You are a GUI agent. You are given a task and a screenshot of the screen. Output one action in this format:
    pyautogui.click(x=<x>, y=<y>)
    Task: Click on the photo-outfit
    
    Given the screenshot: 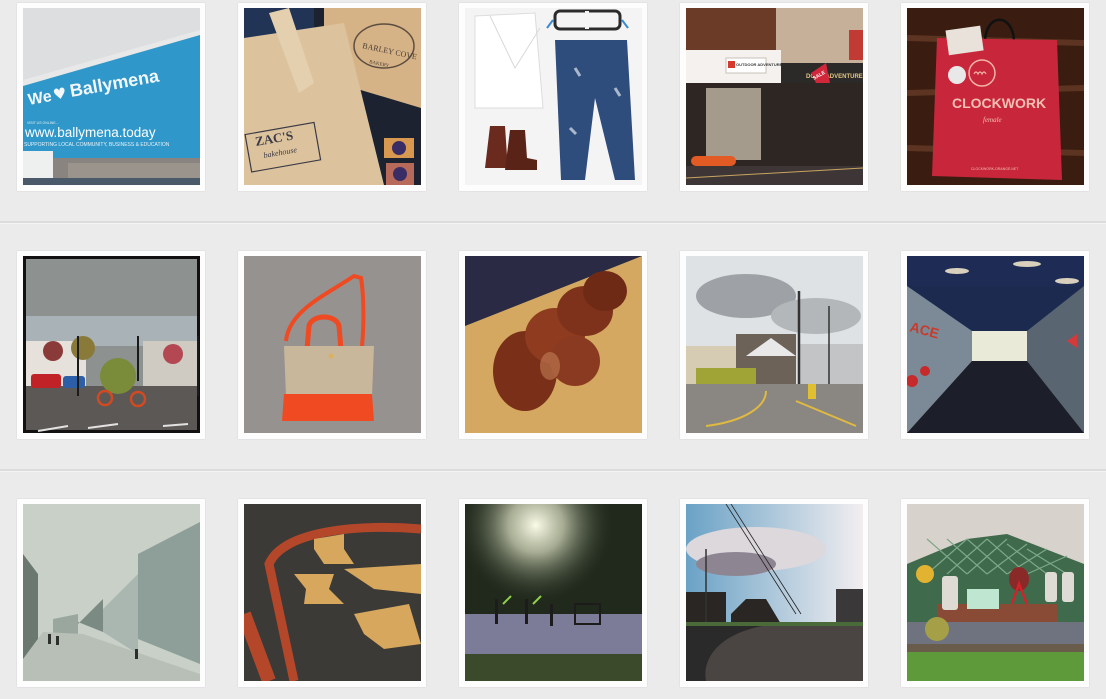 What is the action you would take?
    pyautogui.click(x=553, y=96)
    